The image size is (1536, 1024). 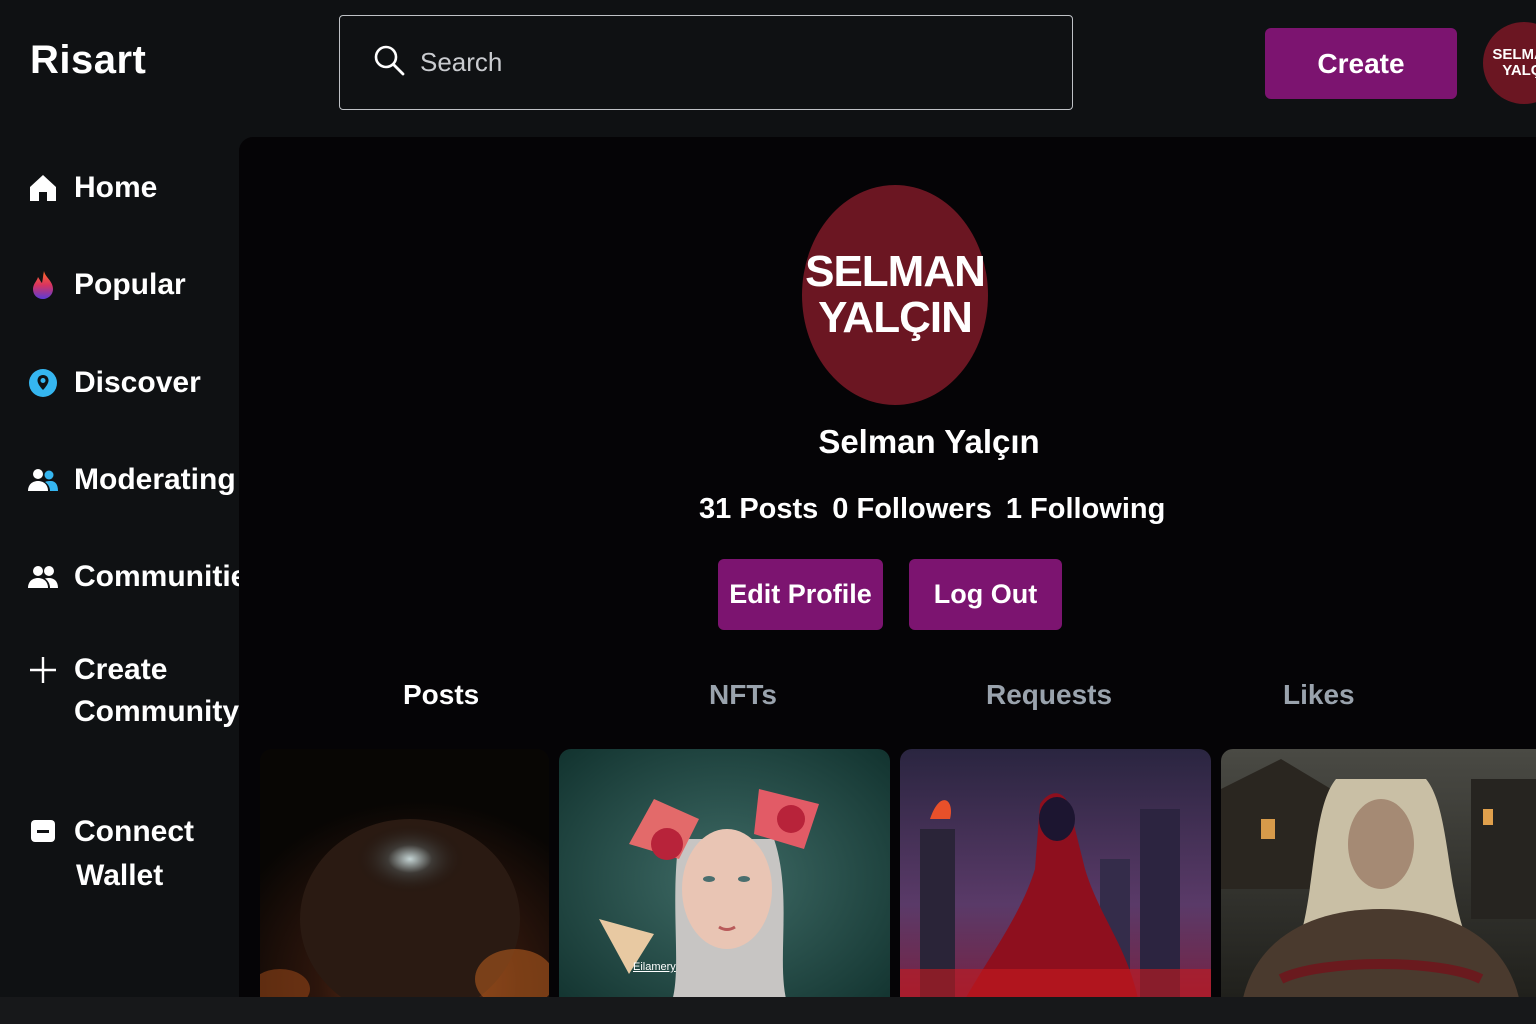 What do you see at coordinates (800, 594) in the screenshot?
I see `edit-profile-button: Edit Profile` at bounding box center [800, 594].